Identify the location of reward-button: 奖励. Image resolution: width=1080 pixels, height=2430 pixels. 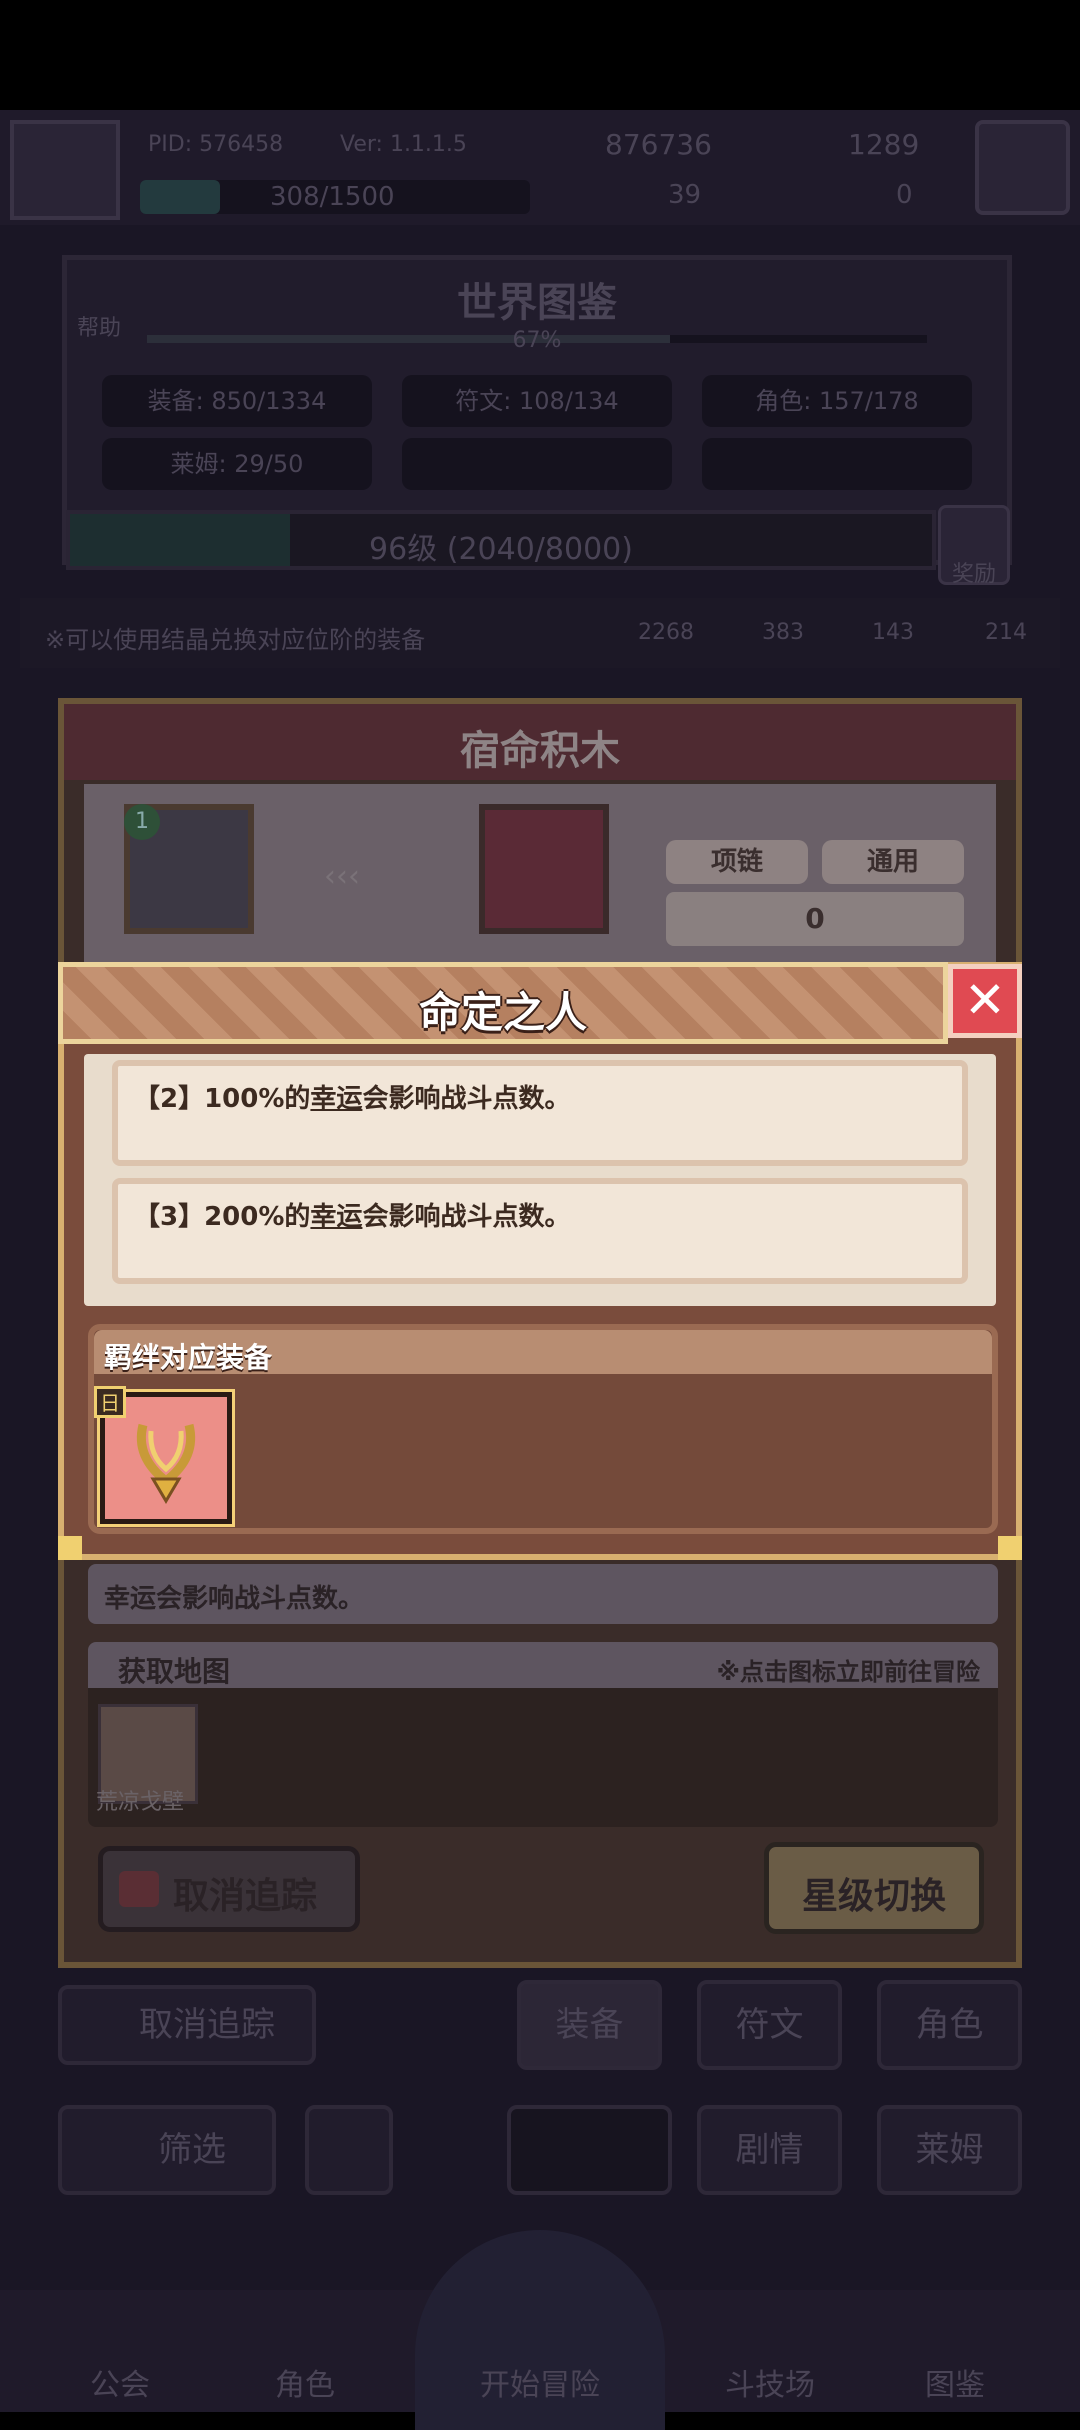
(974, 546).